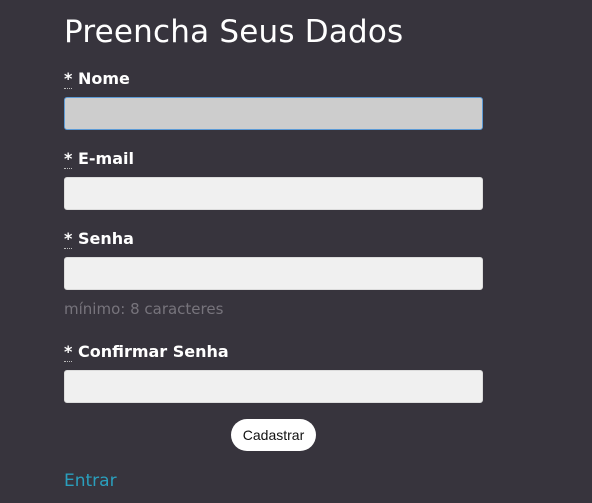  I want to click on submit-button: Cadastrar, so click(273, 435).